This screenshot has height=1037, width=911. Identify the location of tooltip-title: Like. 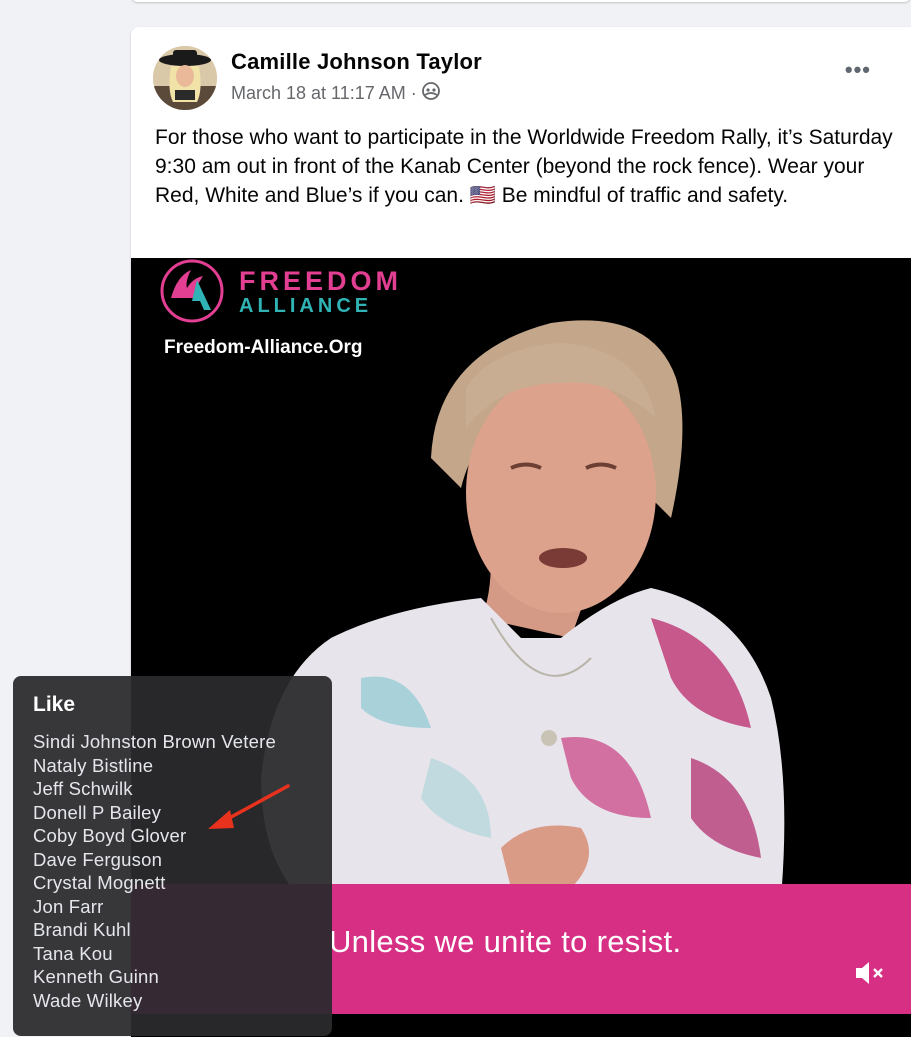
(54, 704).